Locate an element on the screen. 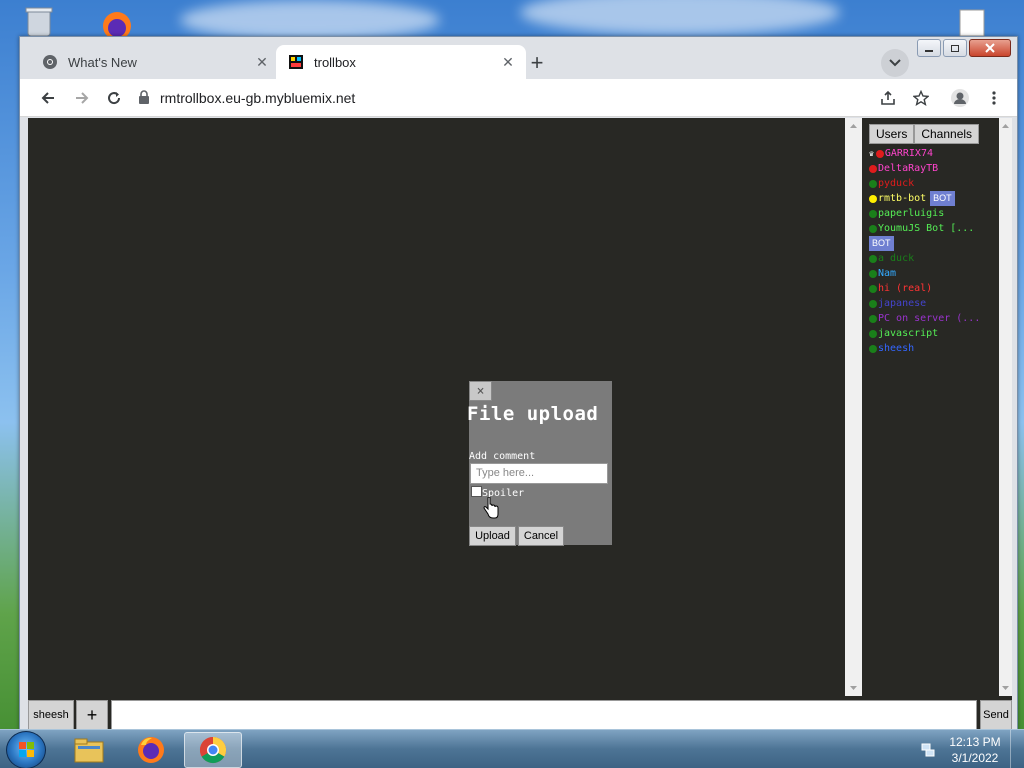 Image resolution: width=1024 pixels, height=768 pixels. user-list-item: sheesh is located at coordinates (932, 348).